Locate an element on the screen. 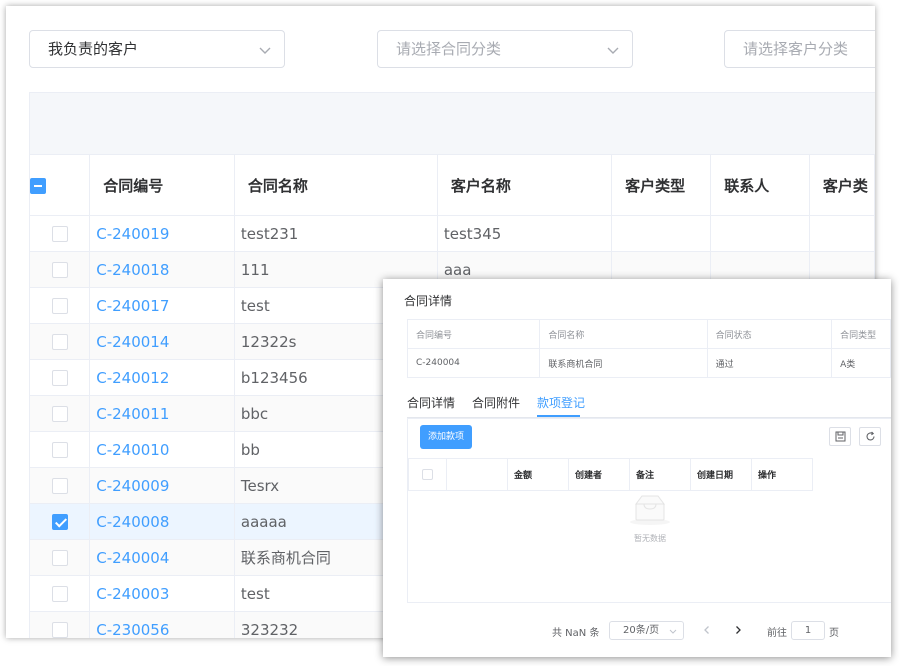  empty-box-icon is located at coordinates (650, 510).